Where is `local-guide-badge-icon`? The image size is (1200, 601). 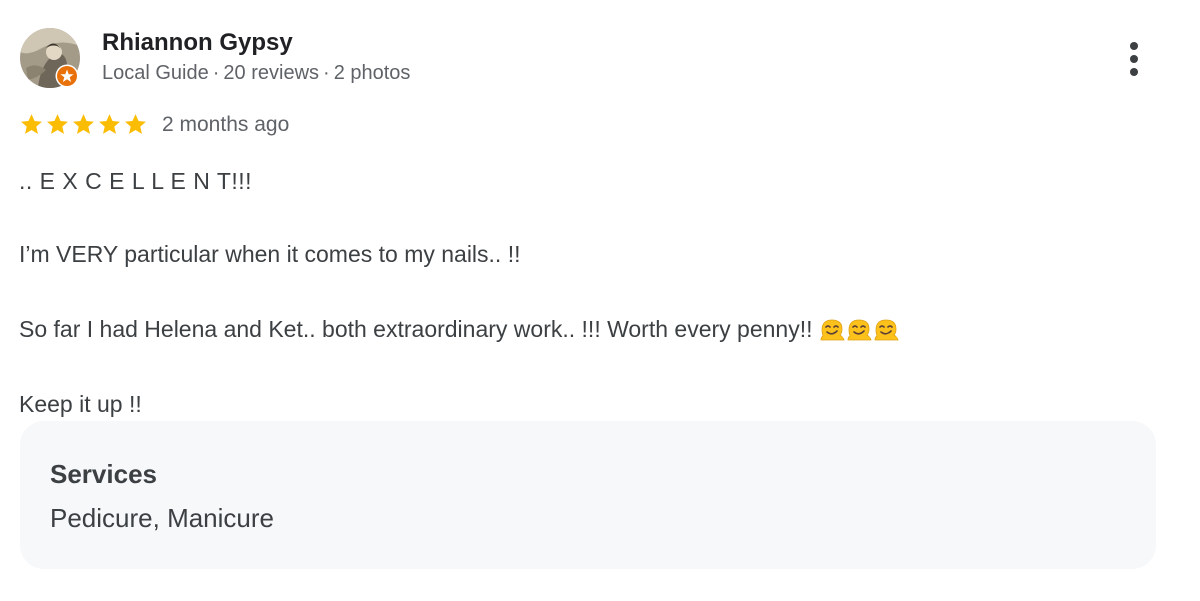 local-guide-badge-icon is located at coordinates (67, 76).